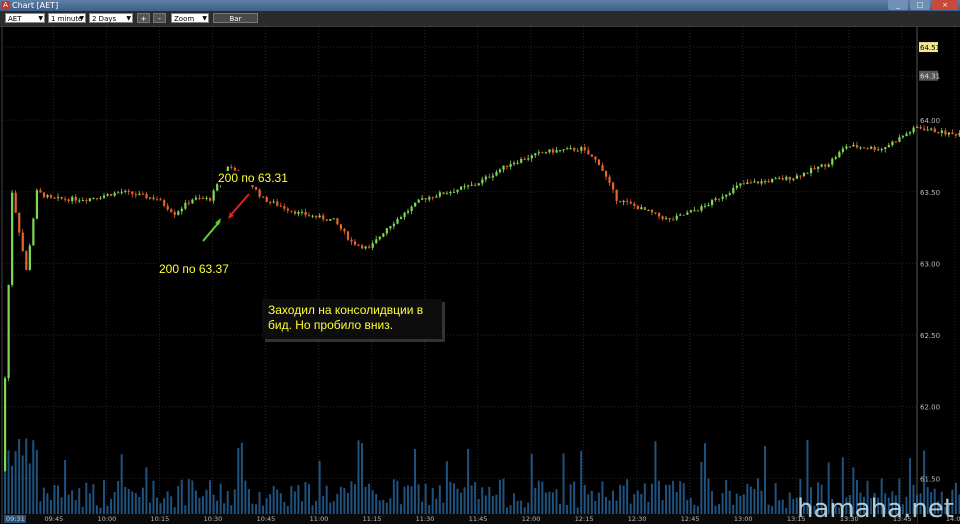  Describe the element at coordinates (159, 18) in the screenshot. I see `zoom-out-button: -` at that location.